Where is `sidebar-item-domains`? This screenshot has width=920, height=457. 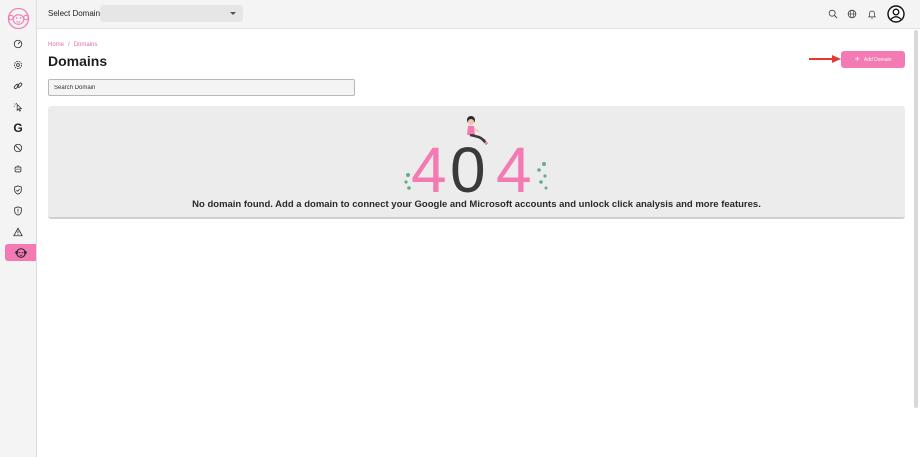
sidebar-item-domains is located at coordinates (20, 252).